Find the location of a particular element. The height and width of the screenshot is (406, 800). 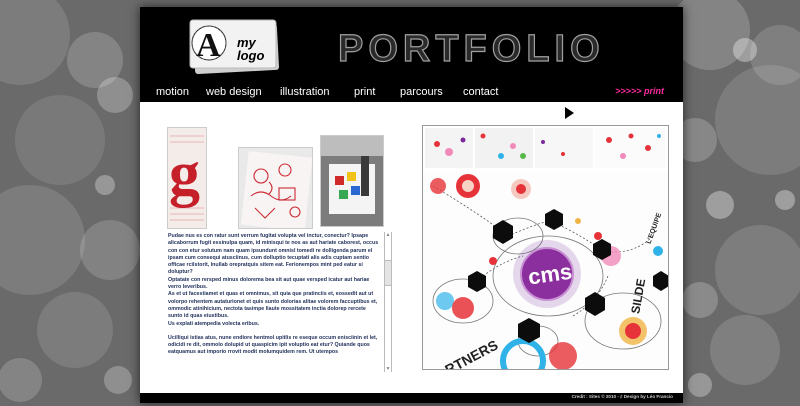

nav-item-print: print is located at coordinates (364, 92).